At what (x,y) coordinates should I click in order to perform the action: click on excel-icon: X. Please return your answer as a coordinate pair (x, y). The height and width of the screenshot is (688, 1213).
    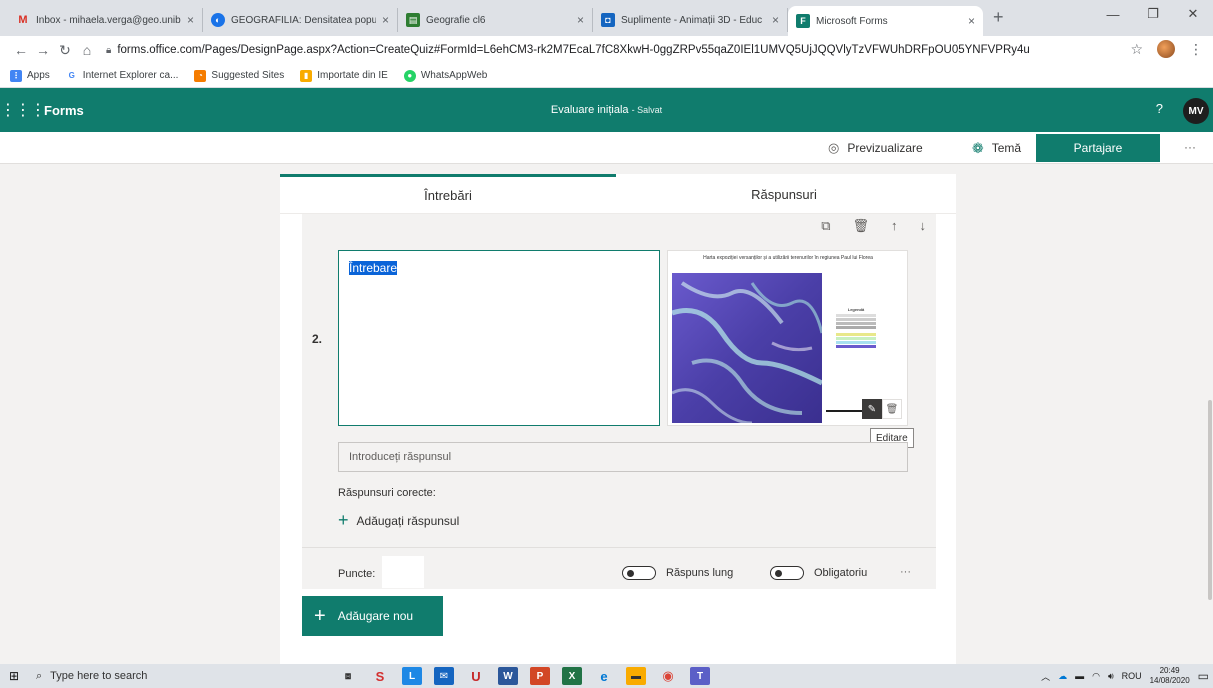
    Looking at the image, I should click on (572, 676).